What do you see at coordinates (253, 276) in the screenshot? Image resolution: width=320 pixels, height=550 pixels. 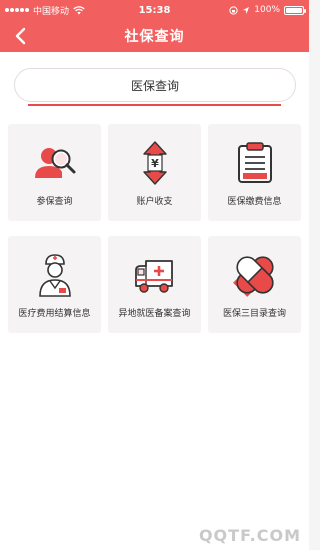 I see `pill-icon` at bounding box center [253, 276].